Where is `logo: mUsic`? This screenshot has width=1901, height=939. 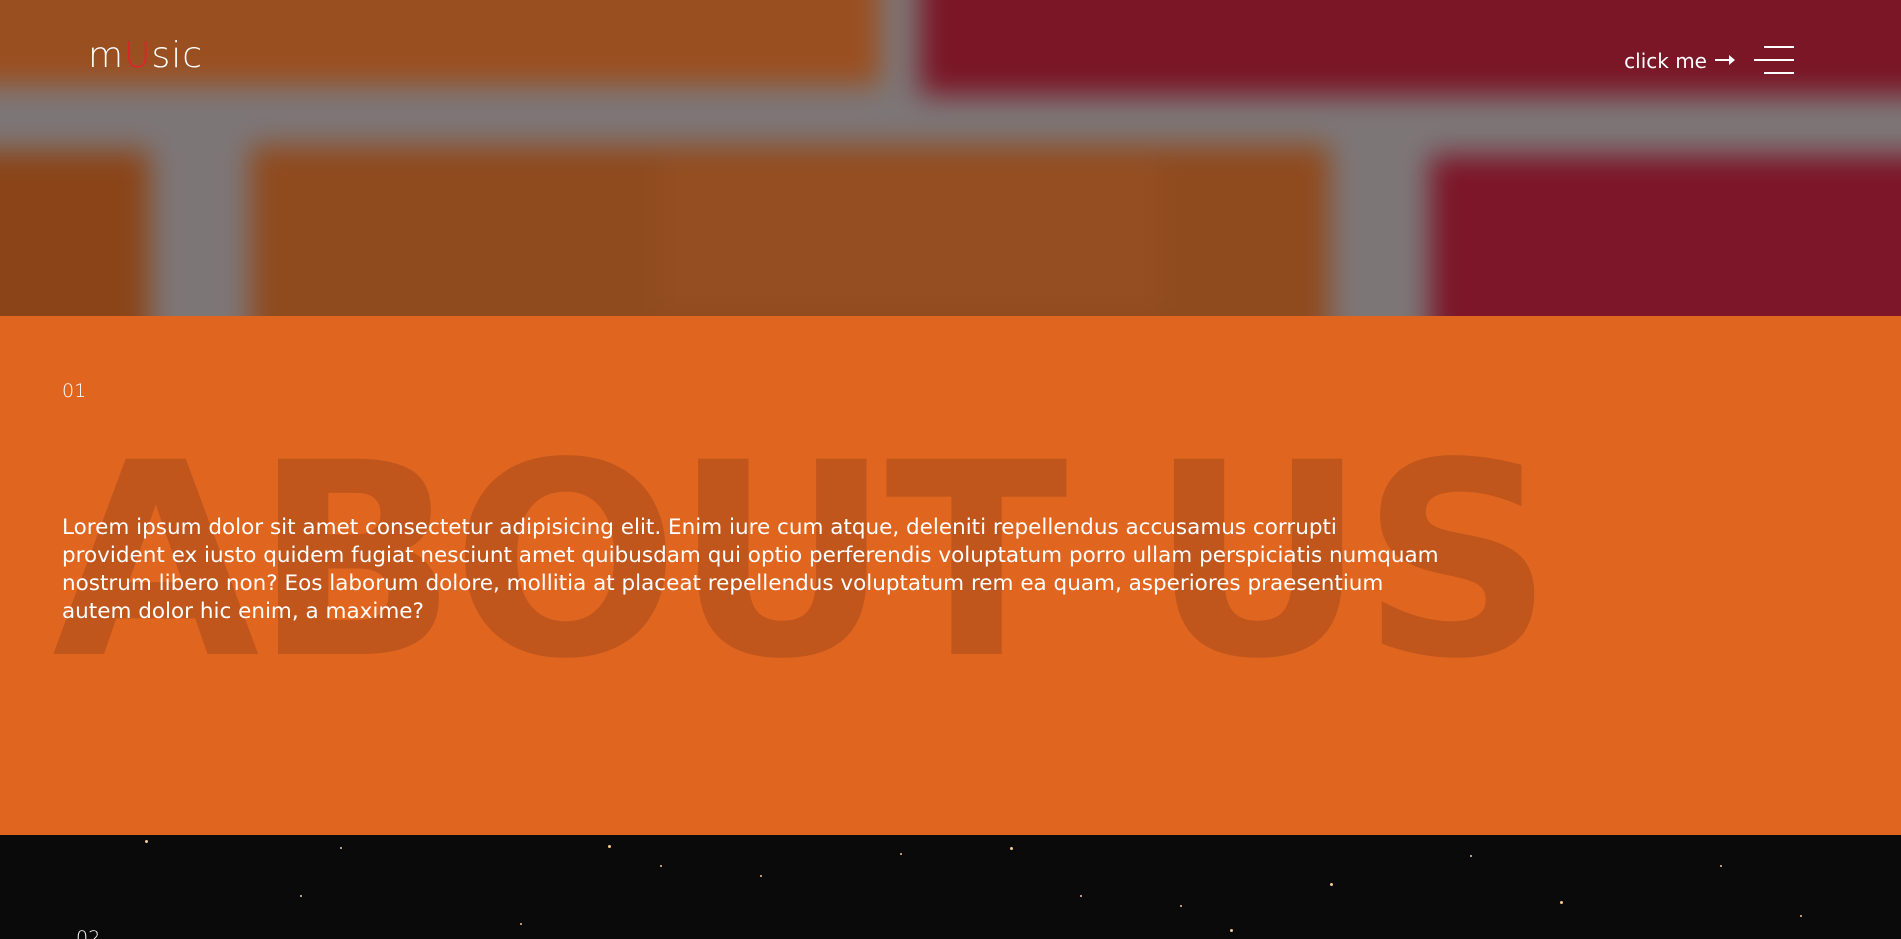 logo: mUsic is located at coordinates (145, 56).